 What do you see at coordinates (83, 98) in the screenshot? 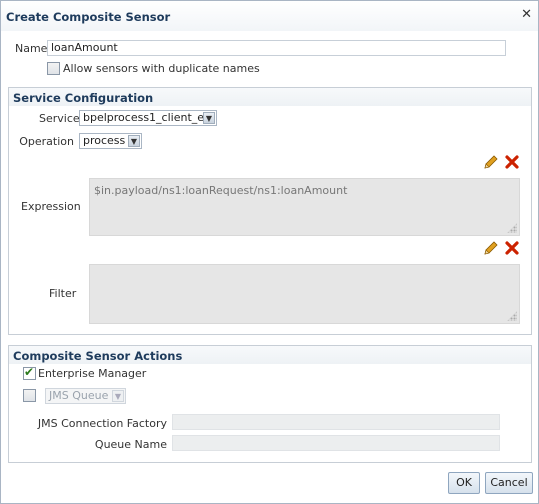
I see `service-configuration-title: Service Configuration` at bounding box center [83, 98].